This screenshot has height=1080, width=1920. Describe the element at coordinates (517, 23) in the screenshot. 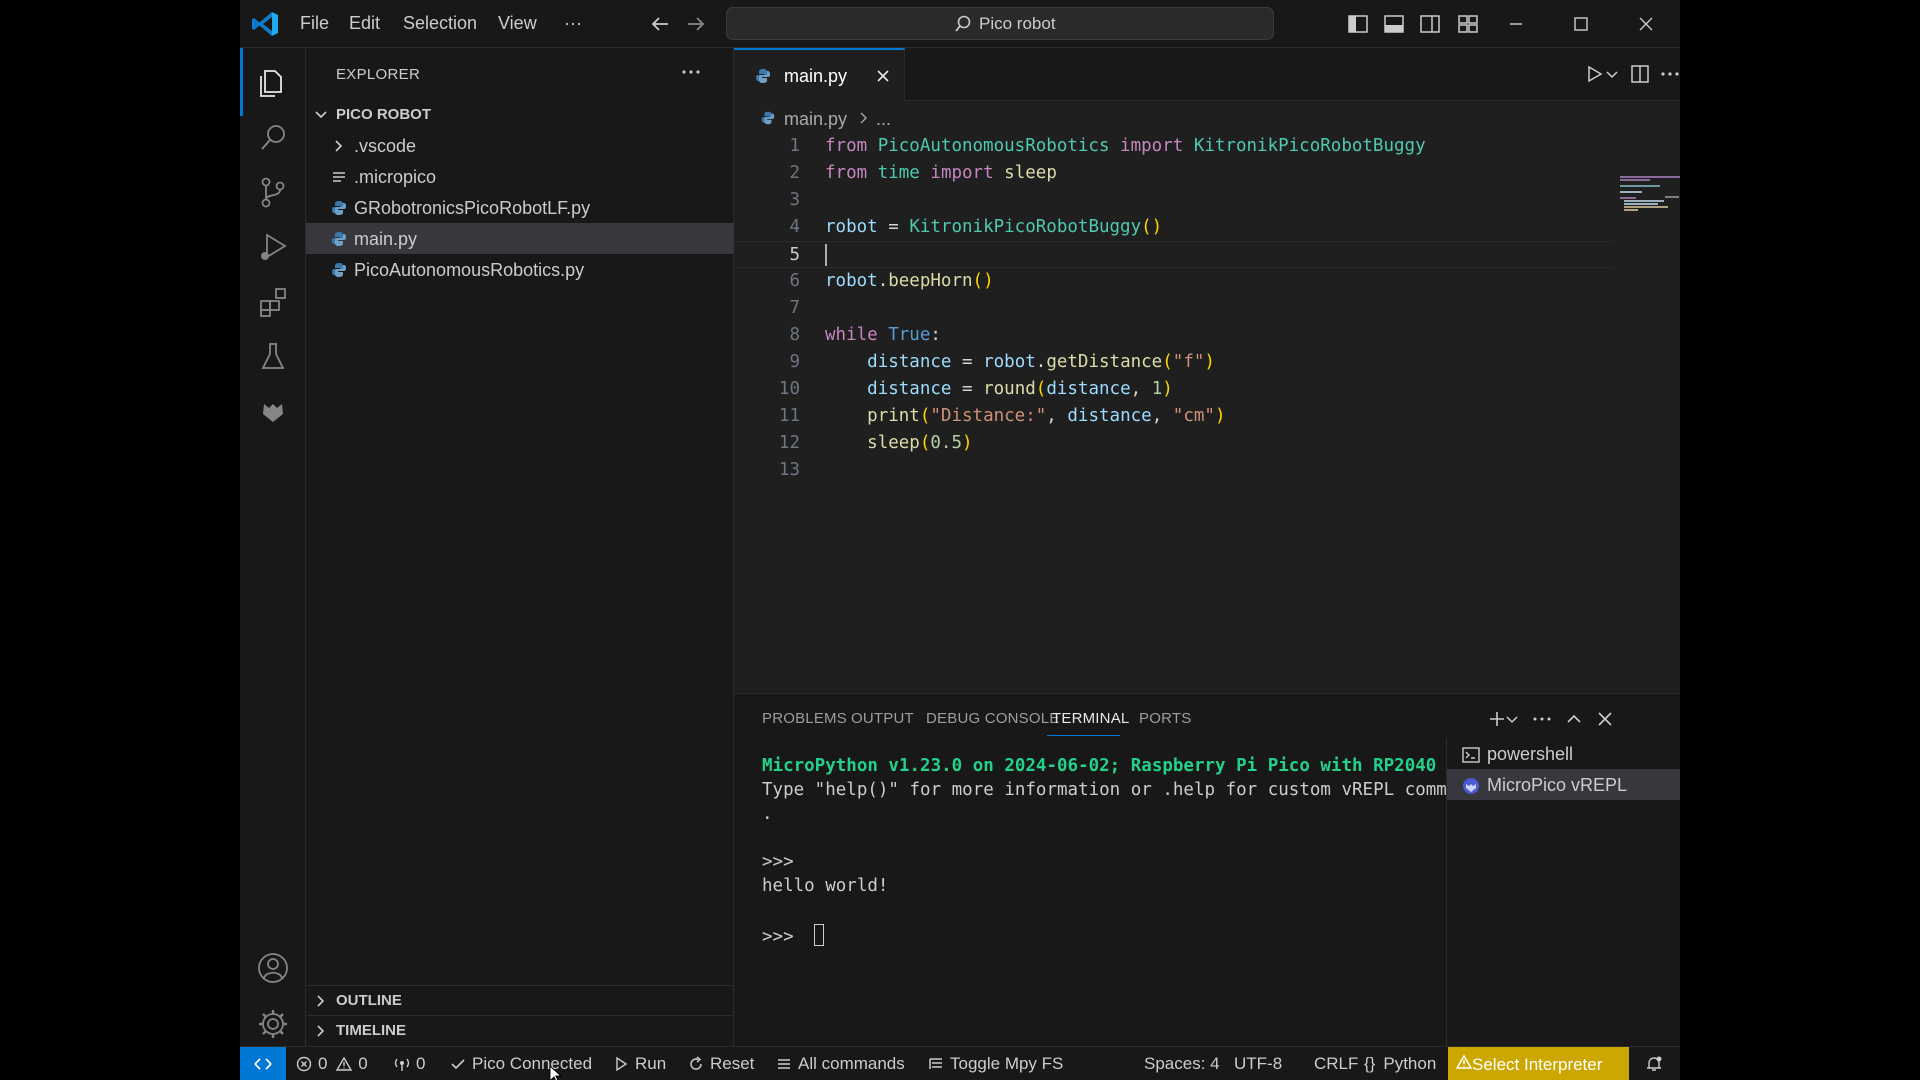

I see `menu-view: View` at that location.